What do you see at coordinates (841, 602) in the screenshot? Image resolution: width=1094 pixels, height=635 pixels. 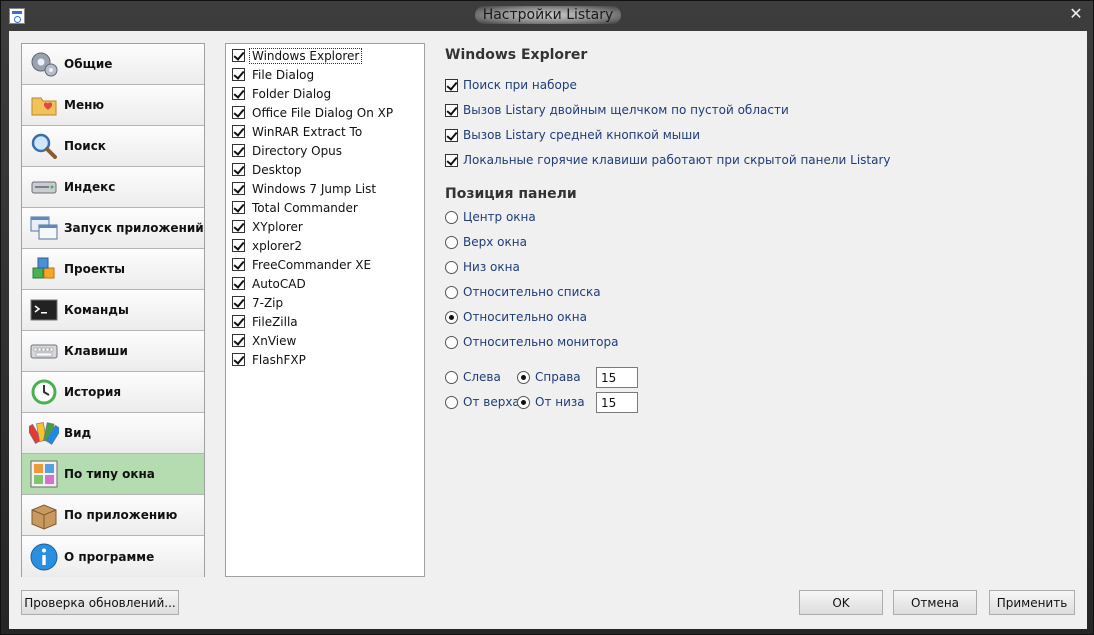 I see `ok-button: OK` at bounding box center [841, 602].